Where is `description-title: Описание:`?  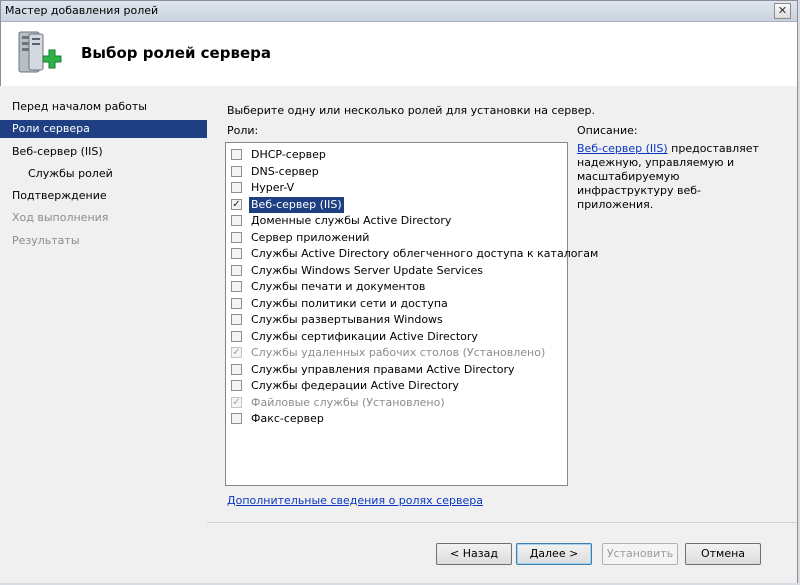
description-title: Описание: is located at coordinates (607, 130).